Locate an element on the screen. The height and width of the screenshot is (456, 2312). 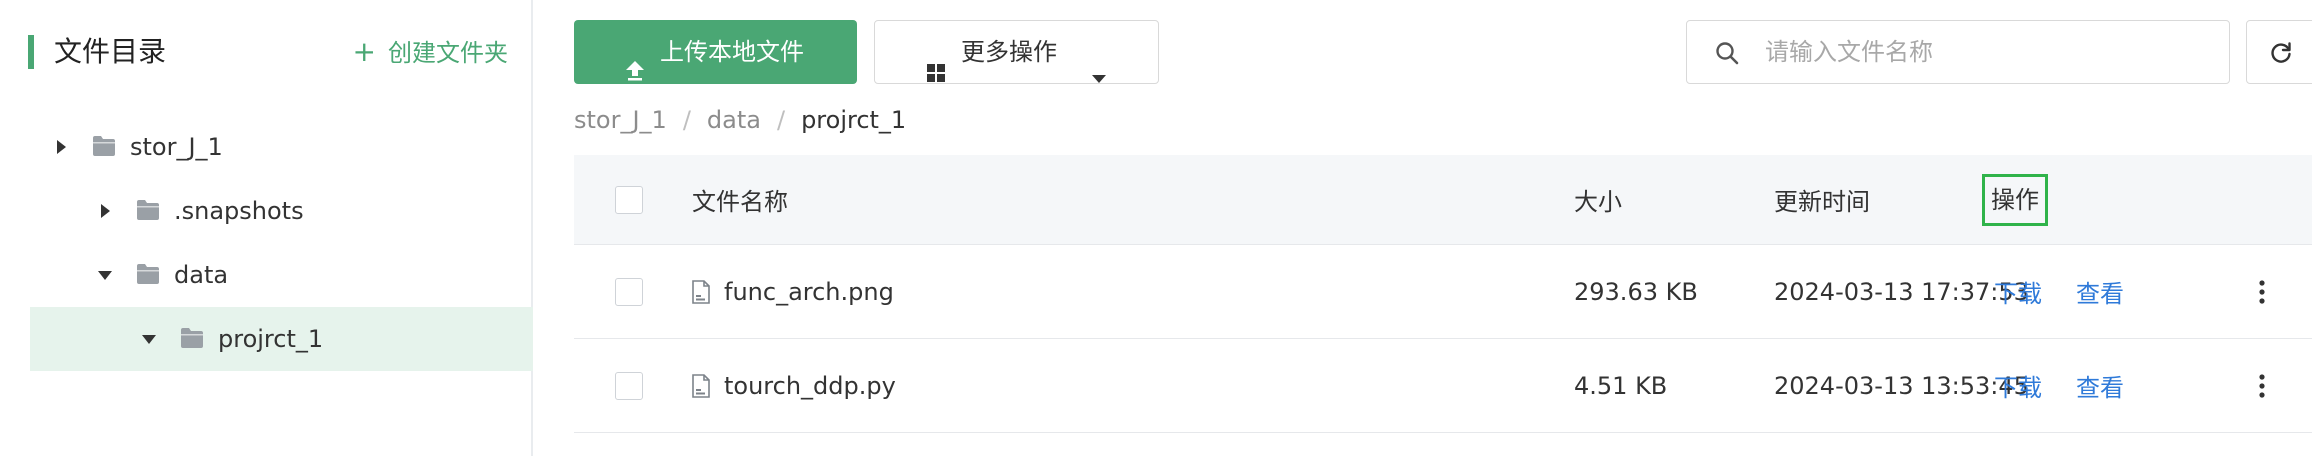
breadcrumb: stor_J_1 / data / projrct_1 is located at coordinates (740, 120).